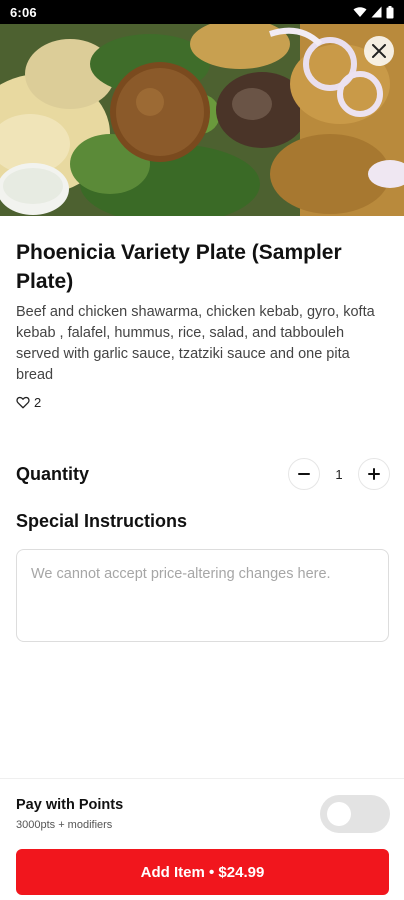 The width and height of the screenshot is (404, 900). I want to click on toggle-knob, so click(339, 814).